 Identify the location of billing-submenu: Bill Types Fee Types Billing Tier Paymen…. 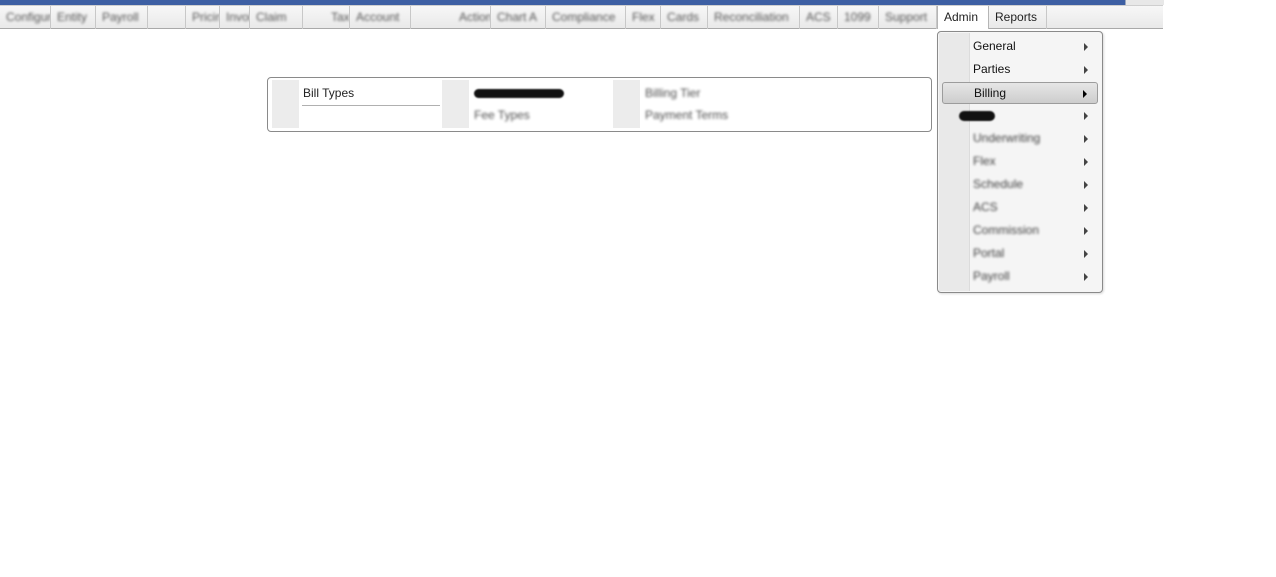
(599, 104).